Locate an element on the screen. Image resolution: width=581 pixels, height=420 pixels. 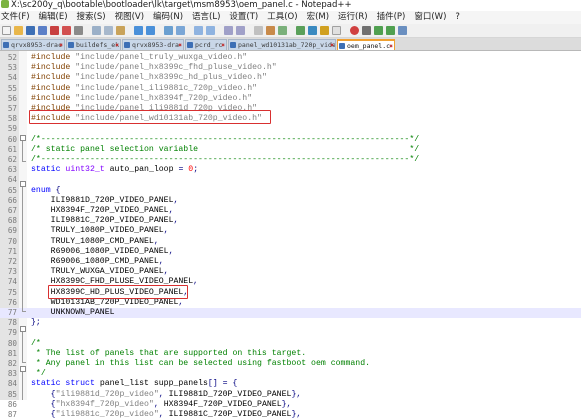
code-line: 80 /* is located at coordinates (290, 344).